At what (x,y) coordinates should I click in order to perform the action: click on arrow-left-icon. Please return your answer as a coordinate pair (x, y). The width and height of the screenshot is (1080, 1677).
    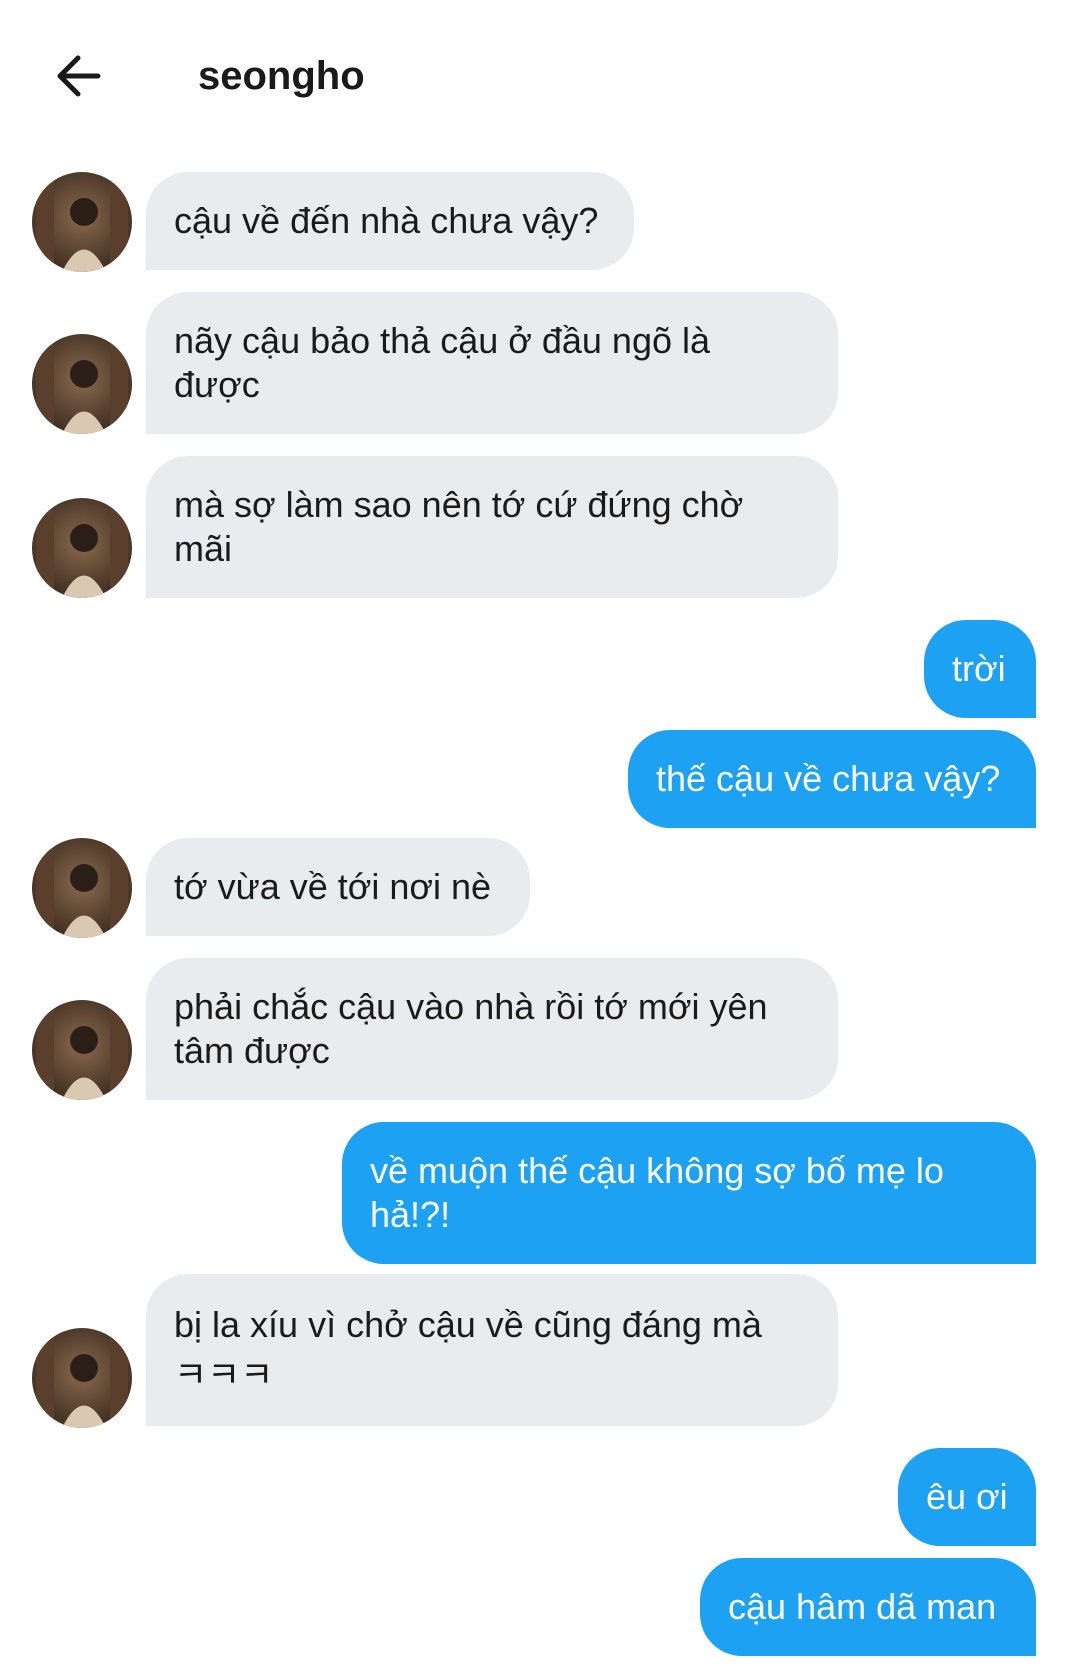
    Looking at the image, I should click on (79, 76).